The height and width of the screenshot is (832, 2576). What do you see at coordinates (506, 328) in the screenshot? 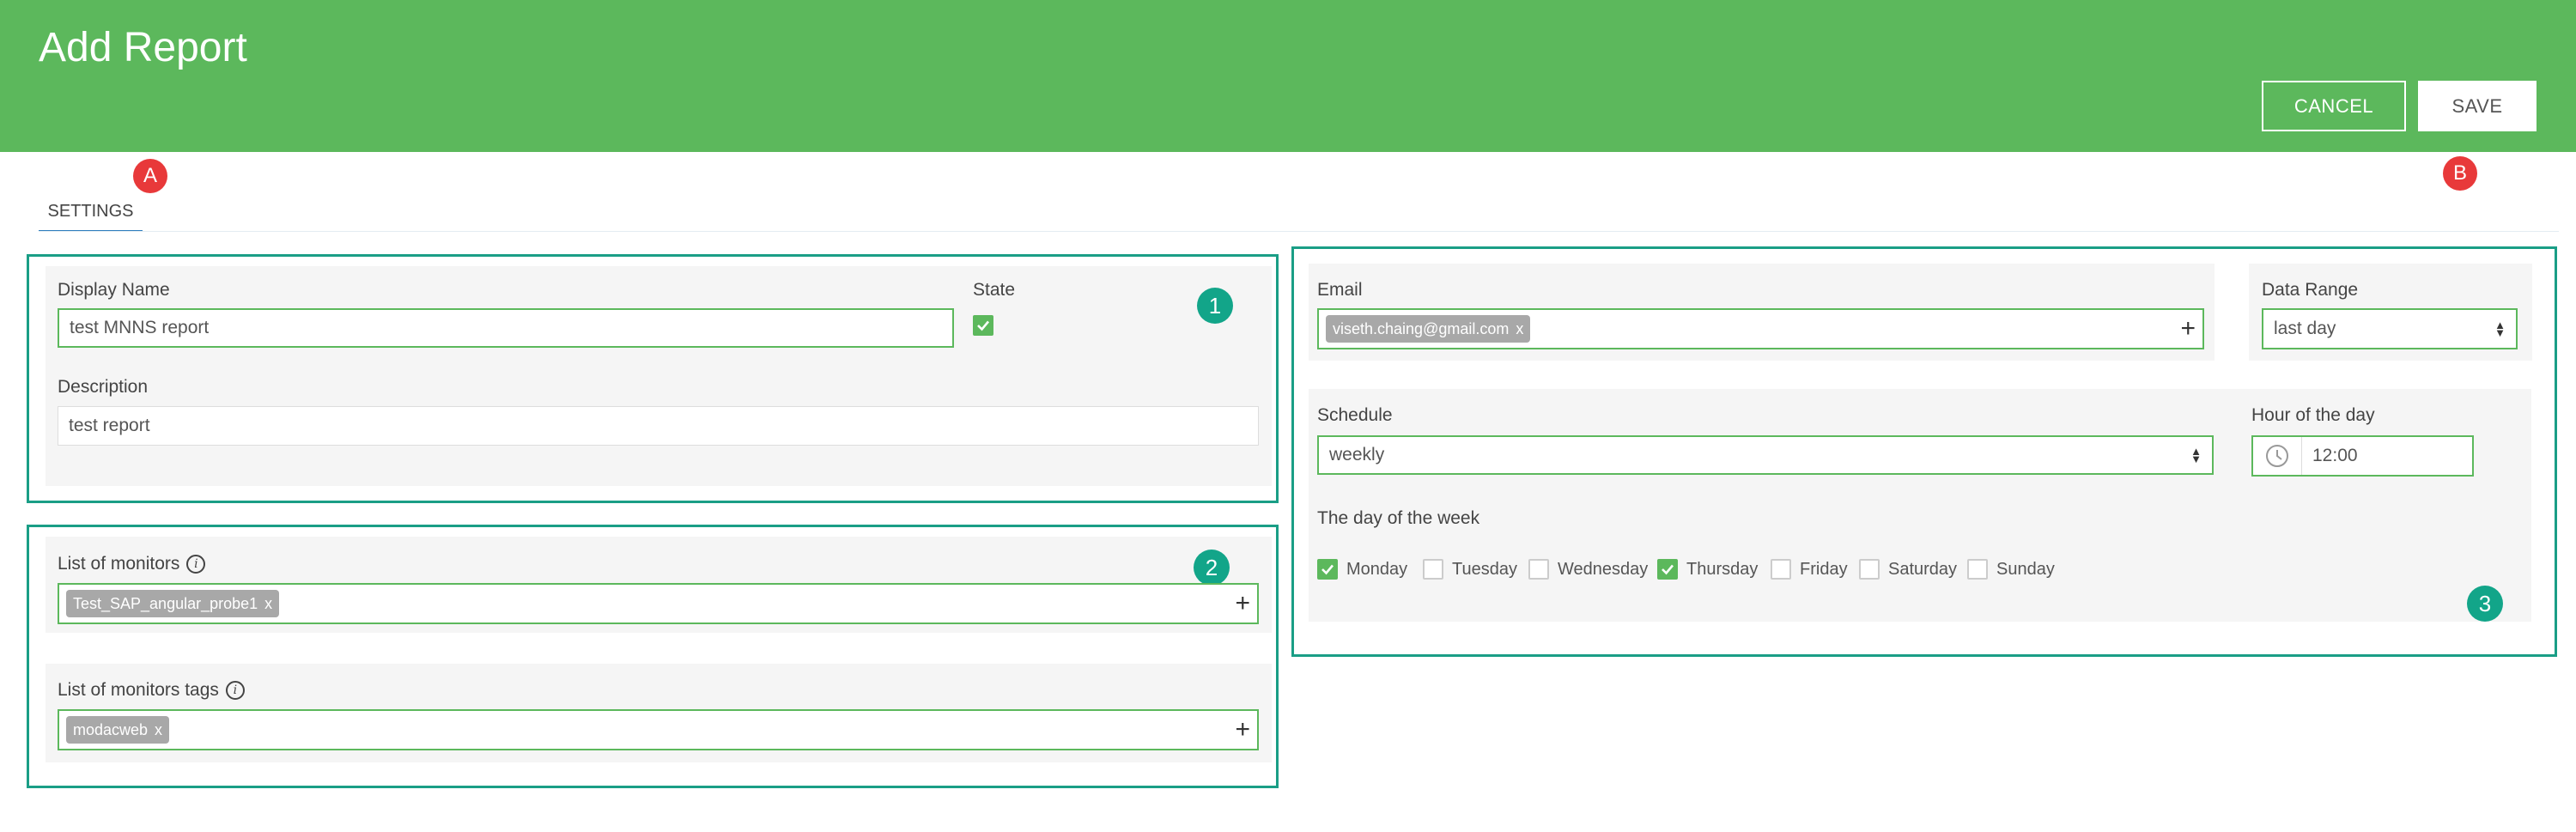
I see `display-name-input: test MNNS report` at bounding box center [506, 328].